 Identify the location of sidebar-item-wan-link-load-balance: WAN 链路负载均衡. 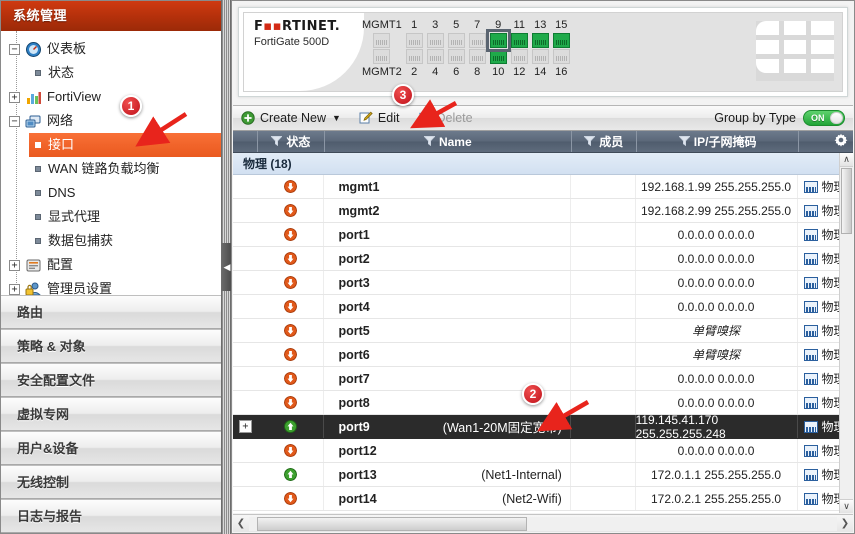
(111, 169).